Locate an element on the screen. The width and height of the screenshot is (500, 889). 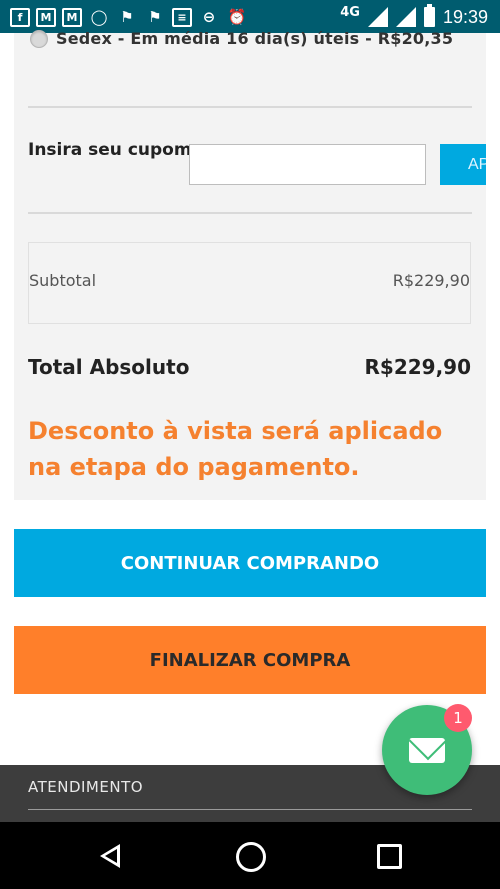
home-icon is located at coordinates (251, 857).